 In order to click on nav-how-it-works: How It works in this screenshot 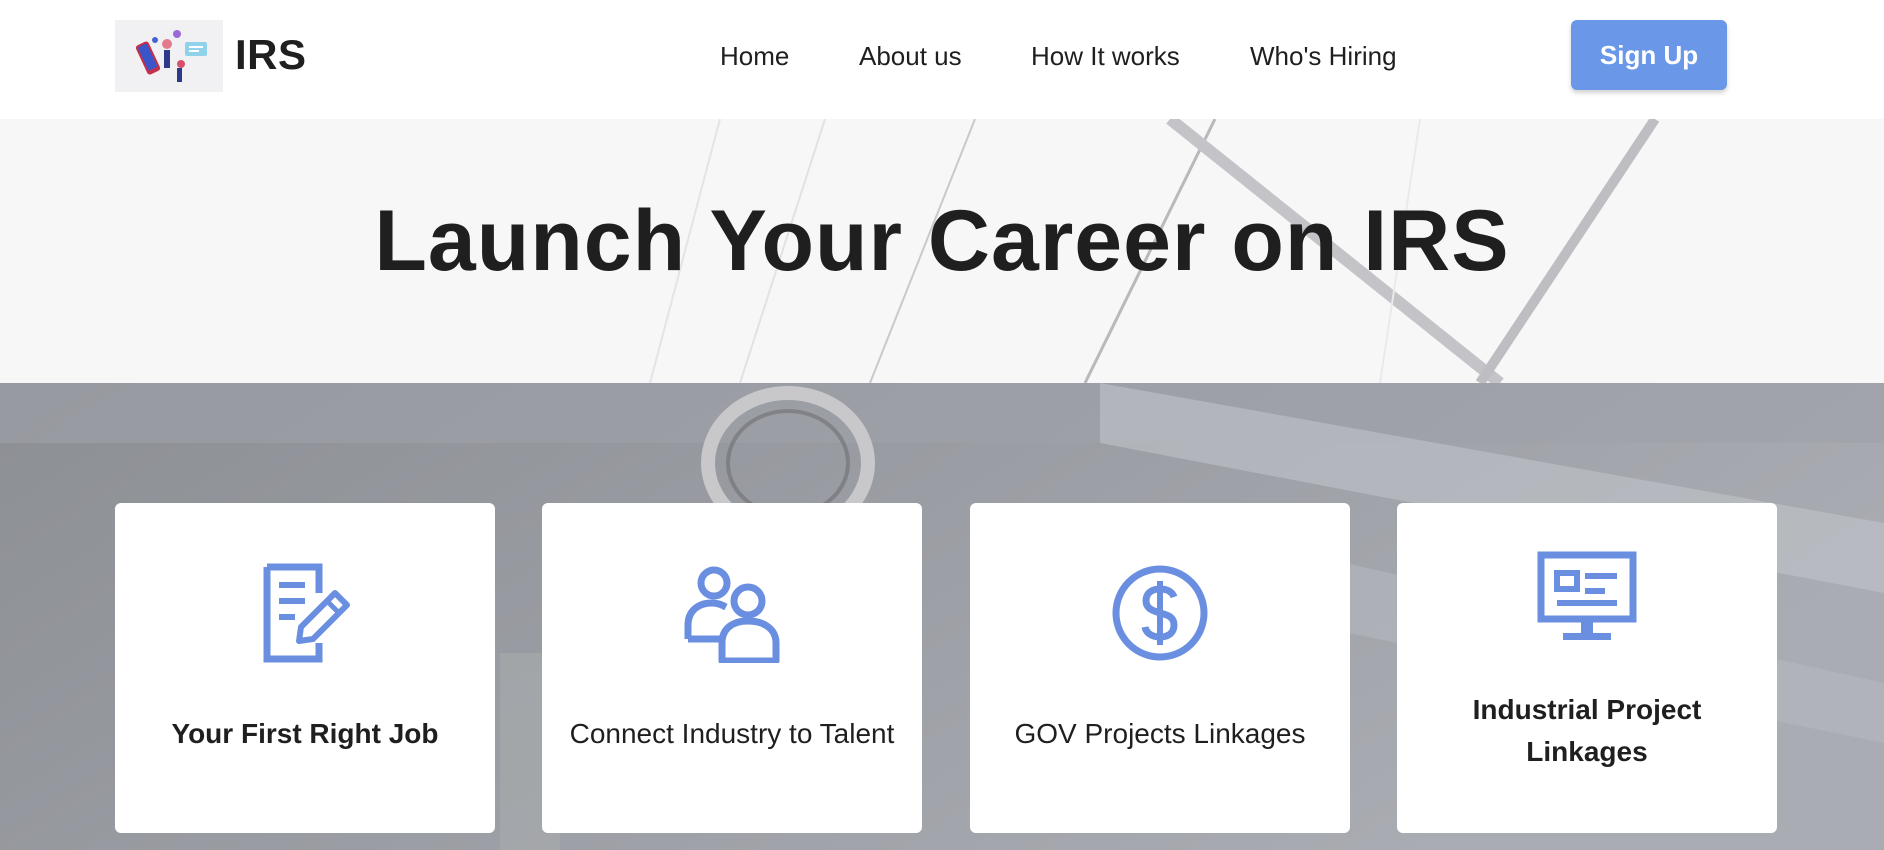, I will do `click(1105, 56)`.